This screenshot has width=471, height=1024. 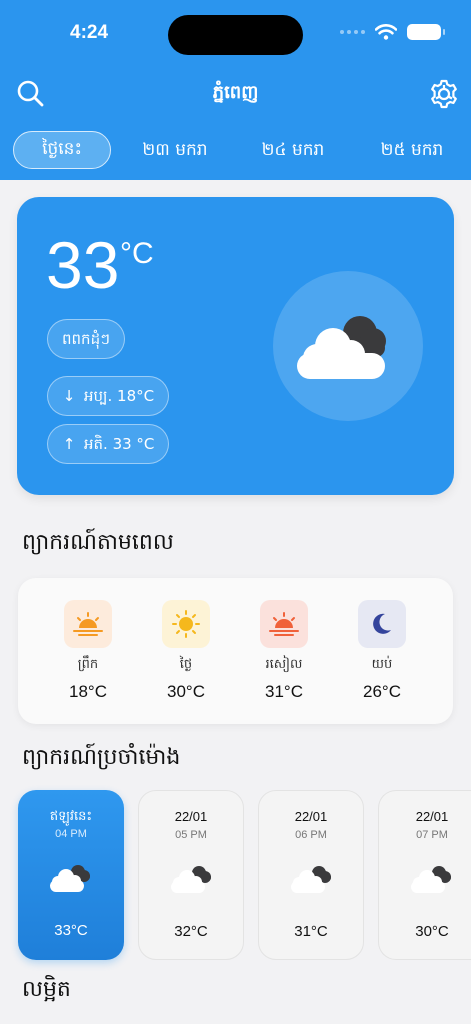 I want to click on date-tabs: ថ្ងៃនេះ ២៣ មករា ២៤ មករា ២៥ មករា, so click(x=235, y=150).